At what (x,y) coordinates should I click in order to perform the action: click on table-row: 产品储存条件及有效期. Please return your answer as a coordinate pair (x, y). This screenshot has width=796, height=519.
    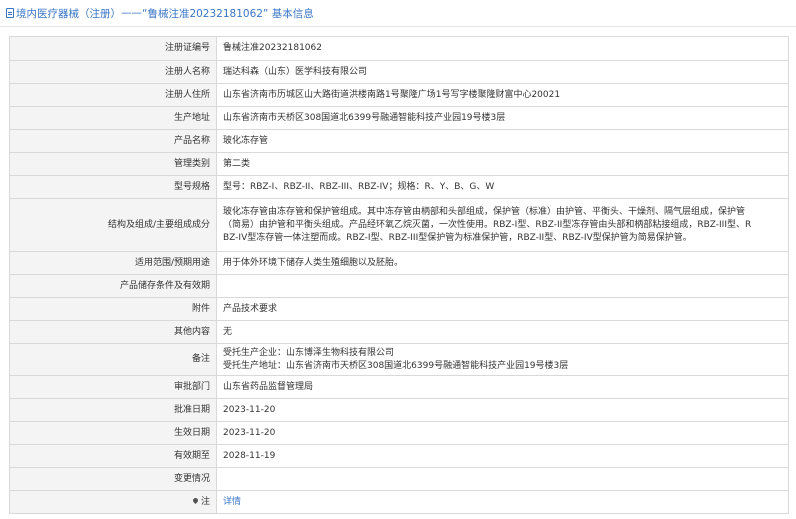
    Looking at the image, I should click on (399, 286).